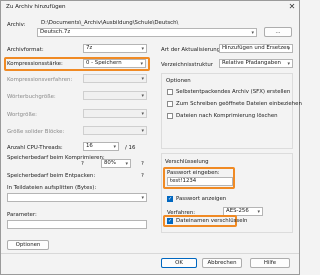 This screenshot has height=275, width=320. What do you see at coordinates (35, 64) in the screenshot?
I see `compression-label: Kompressionsstärke:` at bounding box center [35, 64].